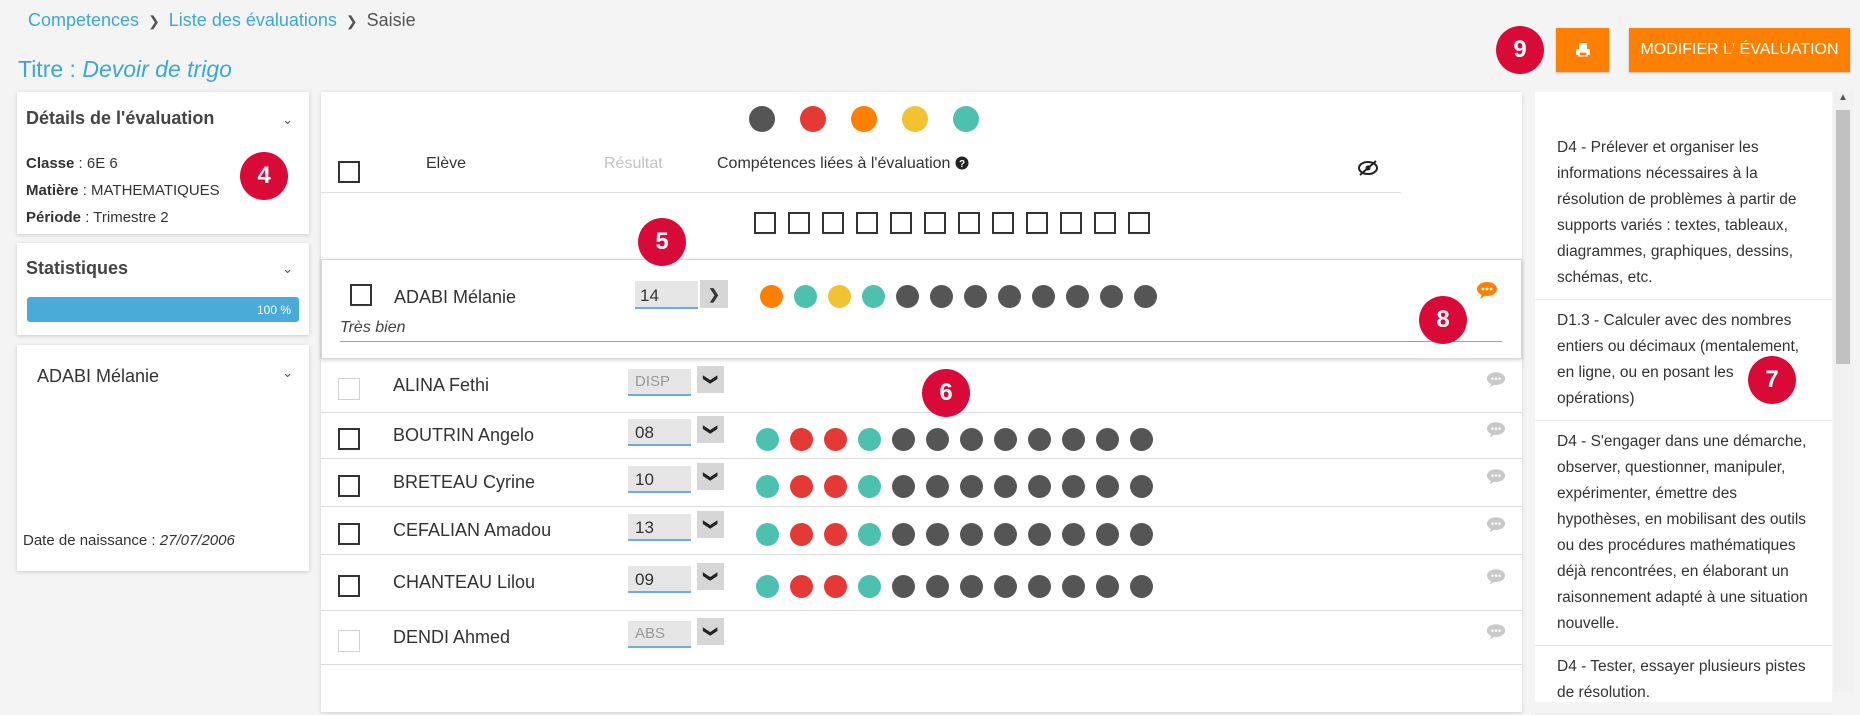  What do you see at coordinates (659, 527) in the screenshot?
I see `score-input: 13` at bounding box center [659, 527].